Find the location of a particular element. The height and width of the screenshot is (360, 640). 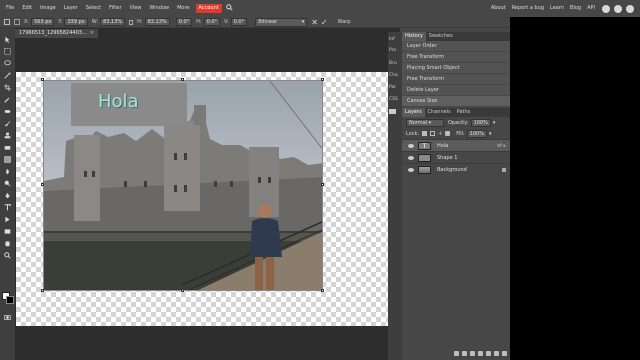

h-input: 83.13% is located at coordinates (157, 22).